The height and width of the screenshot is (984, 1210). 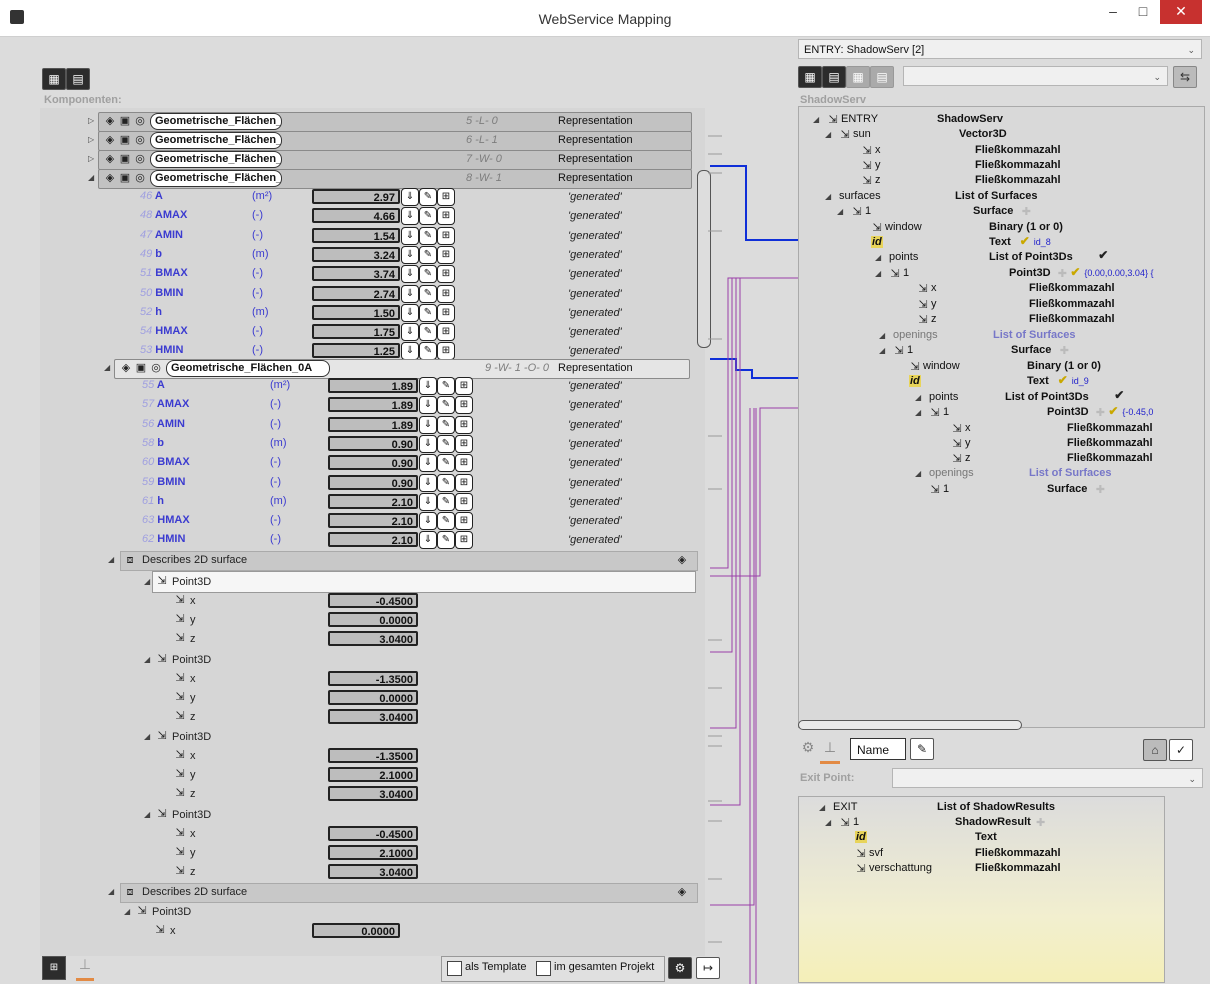 I want to click on coordinate-row: ⇲ x -1.3500, so click(x=372, y=679).